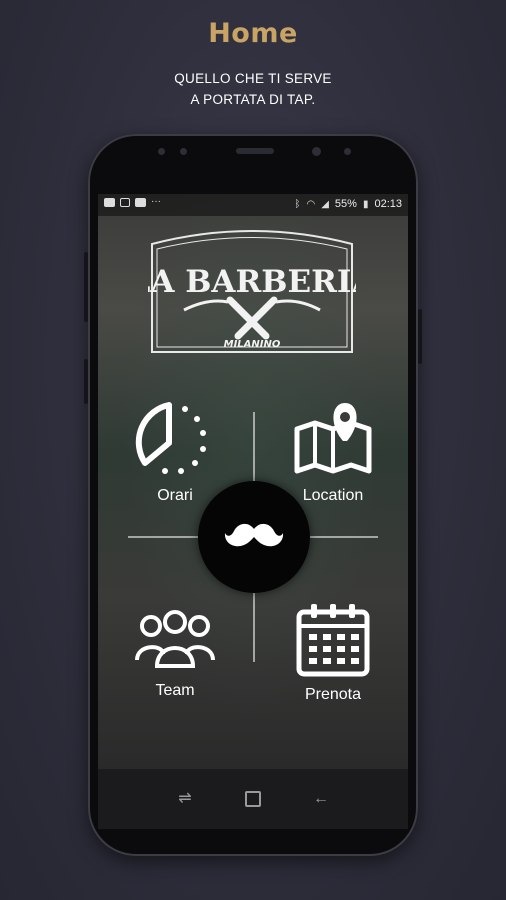 The image size is (506, 900). What do you see at coordinates (86, 381) in the screenshot?
I see `bixby-button` at bounding box center [86, 381].